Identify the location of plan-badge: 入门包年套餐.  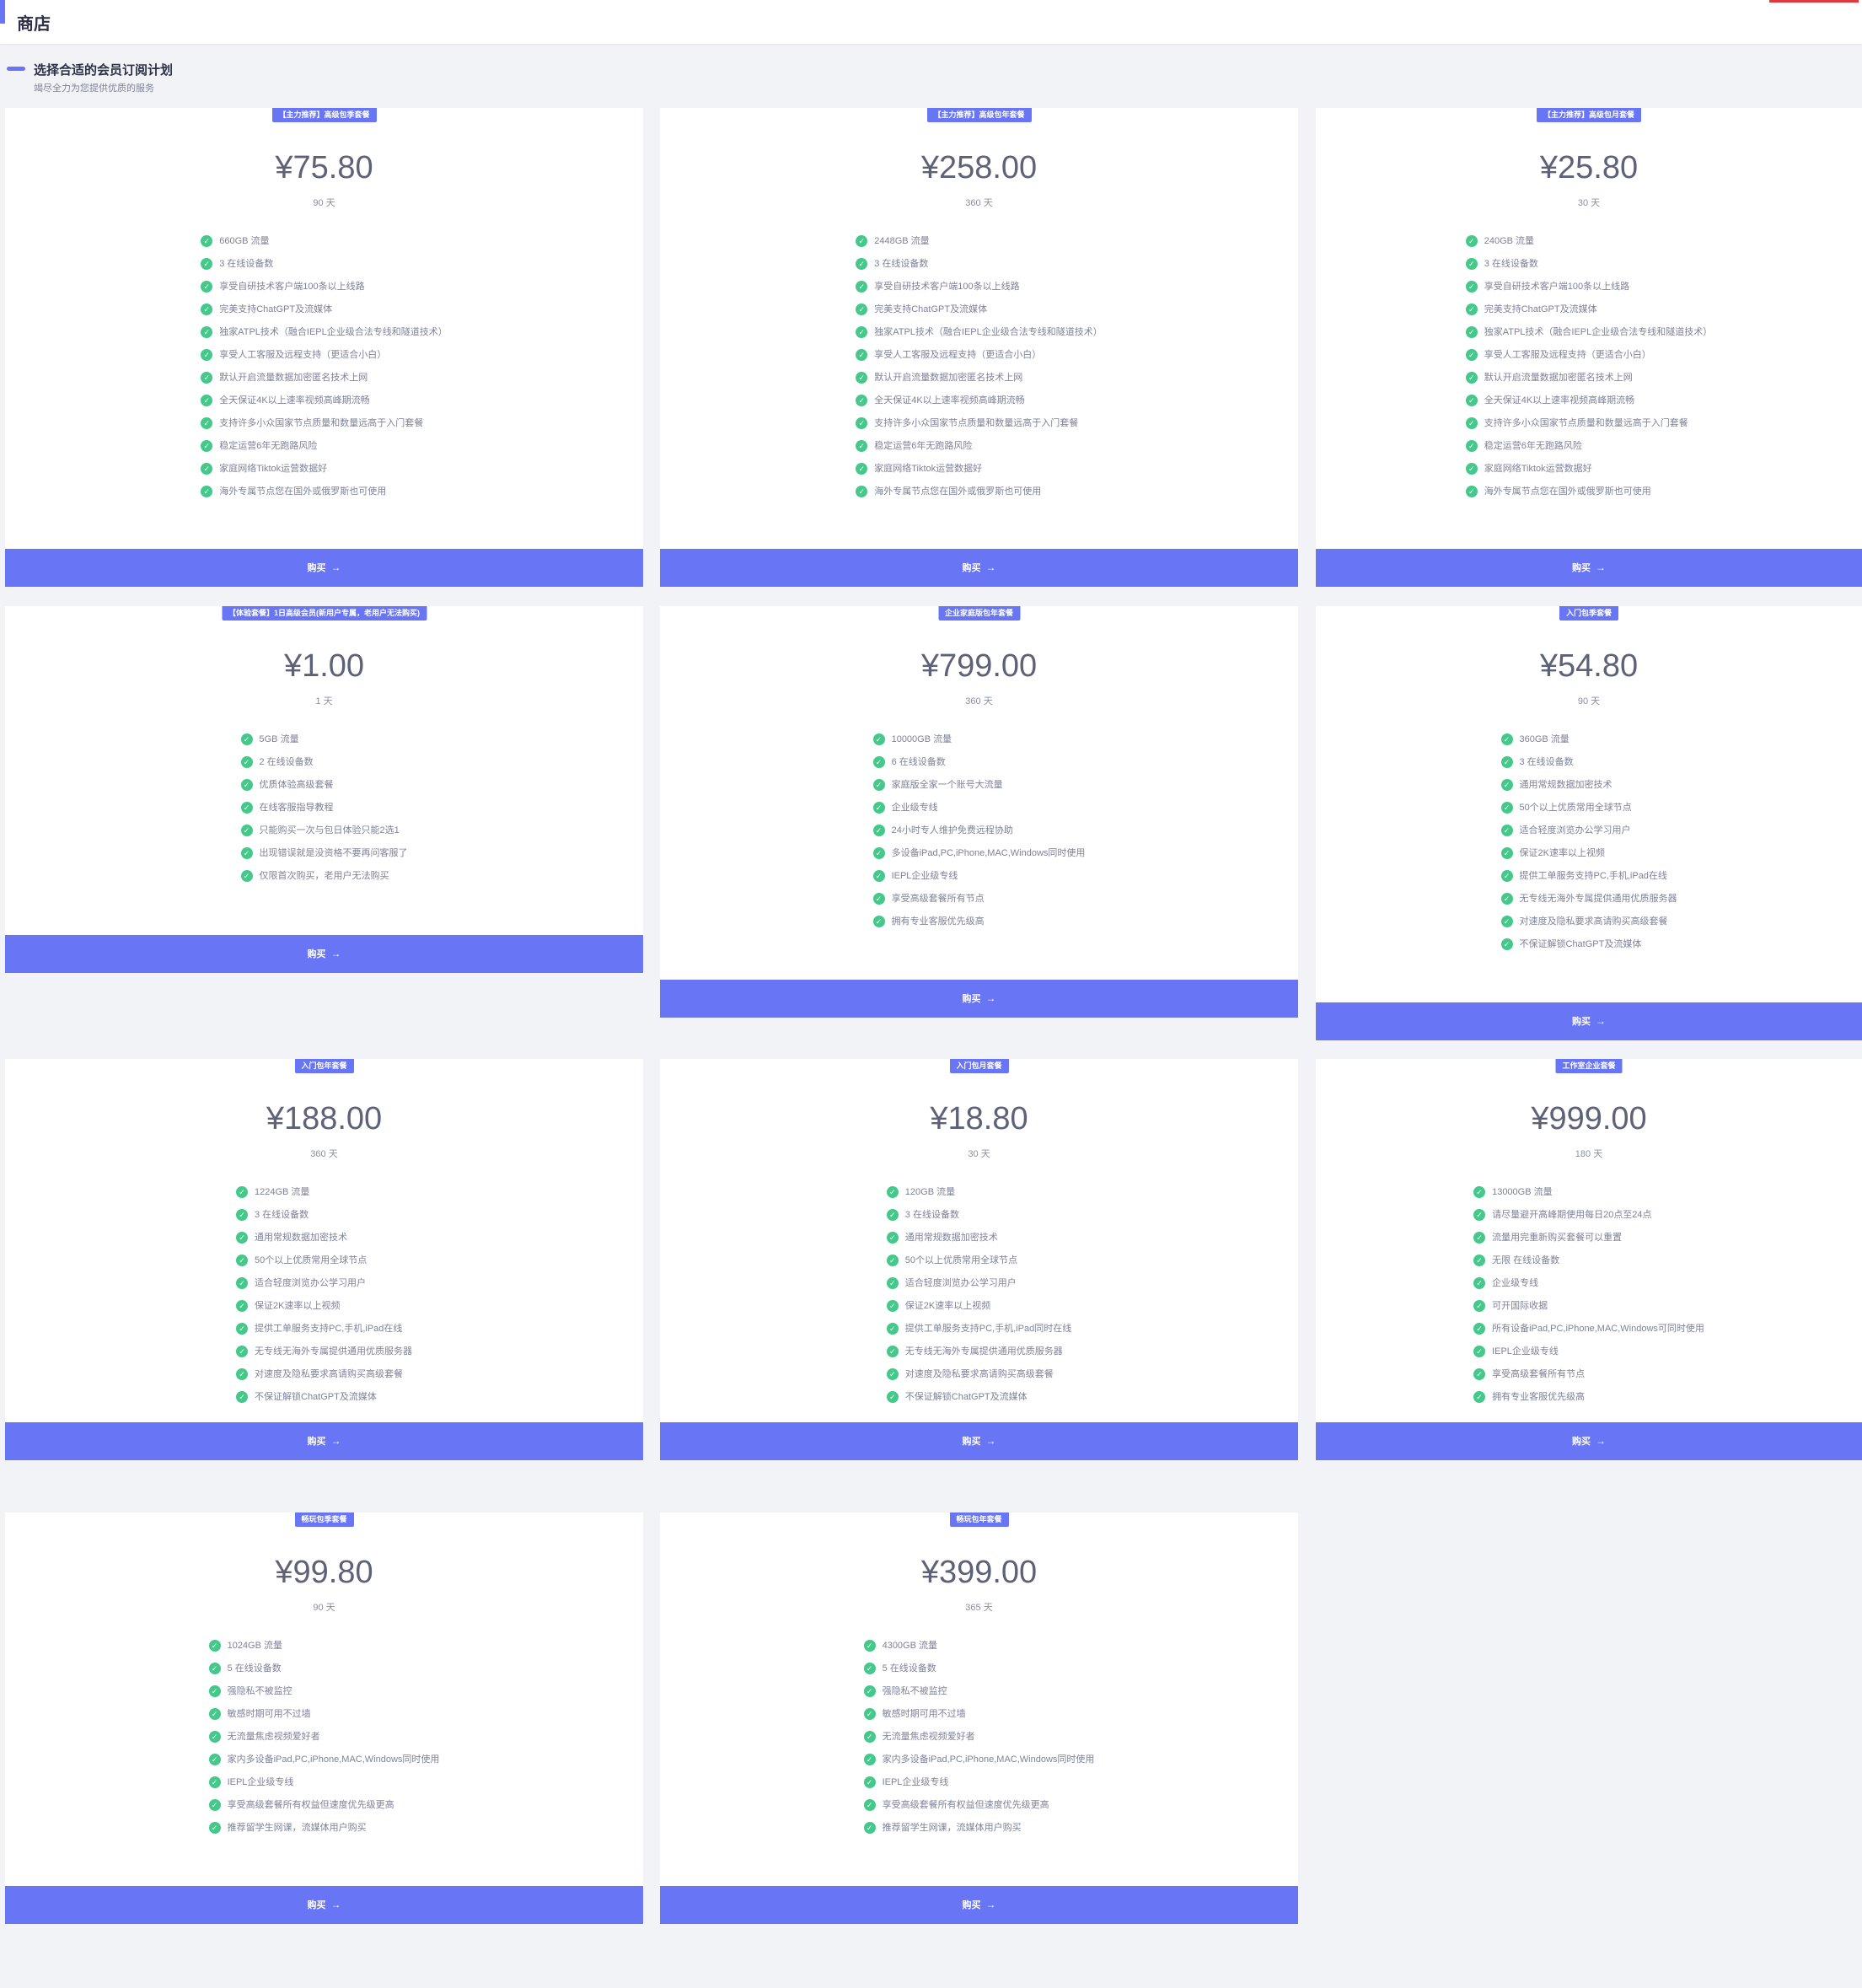
(324, 1066).